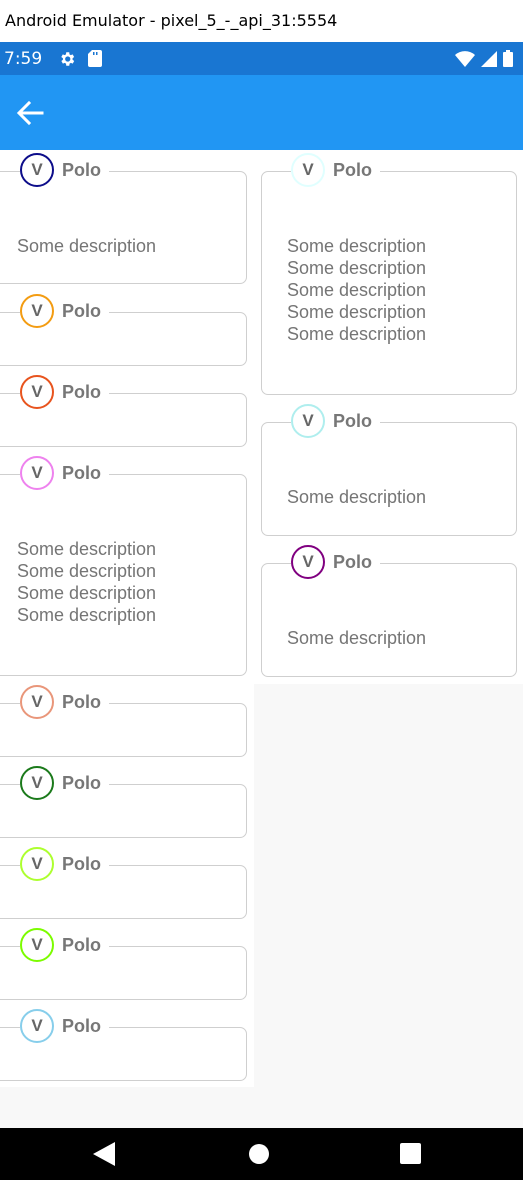  What do you see at coordinates (508, 58) in the screenshot?
I see `battery-icon` at bounding box center [508, 58].